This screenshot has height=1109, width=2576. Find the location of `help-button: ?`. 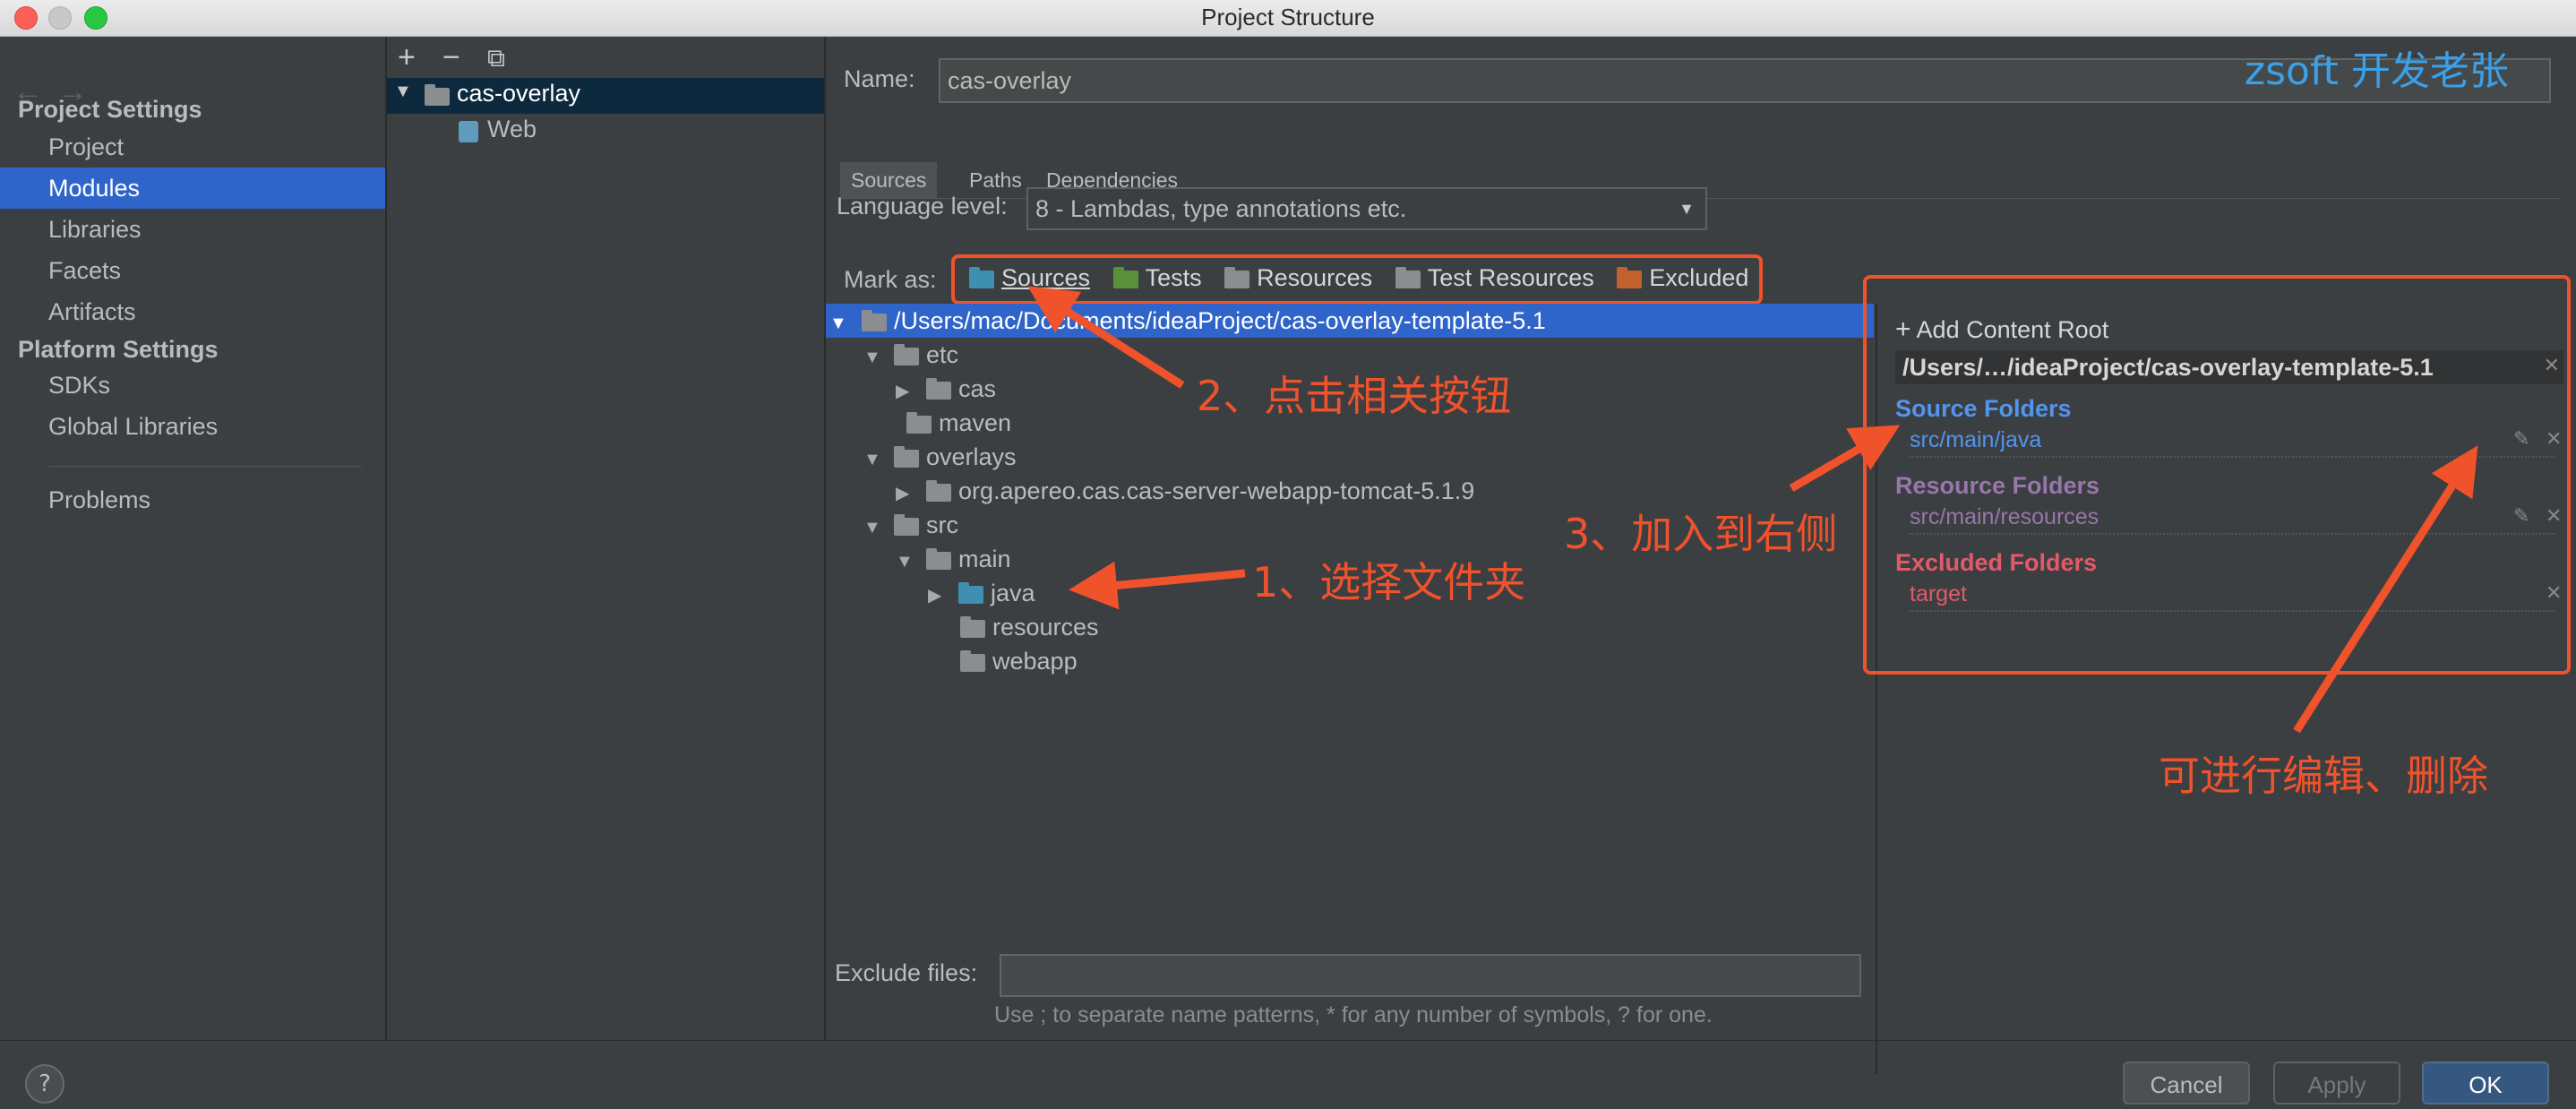

help-button: ? is located at coordinates (44, 1084).